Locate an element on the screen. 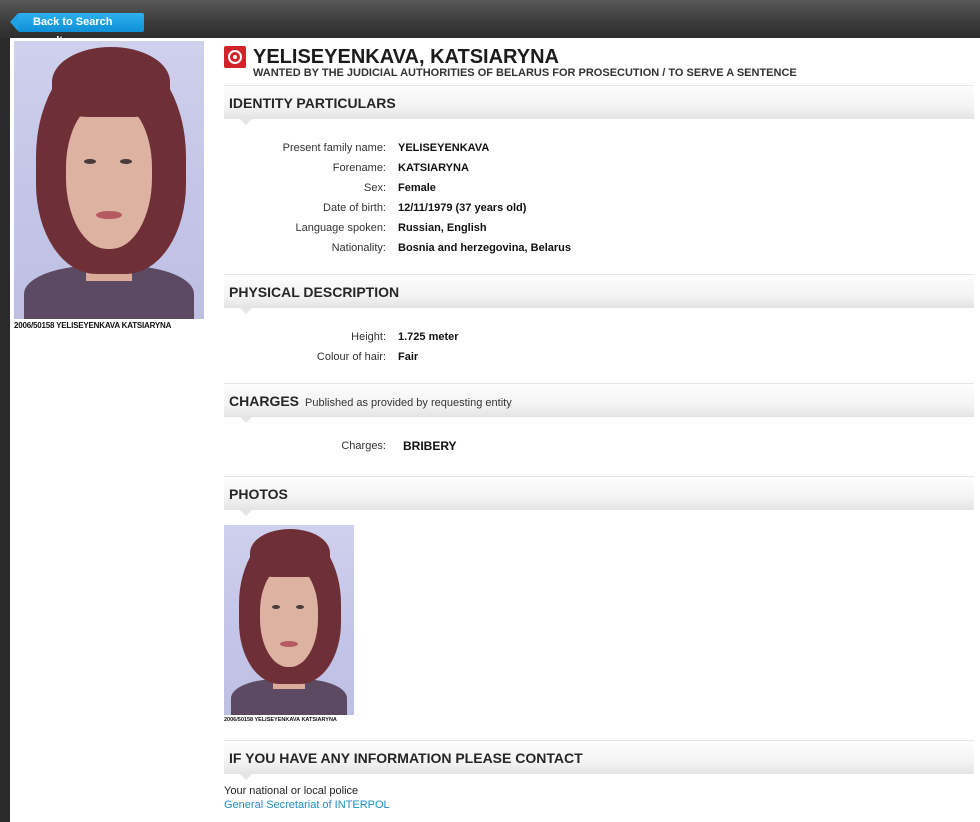 The width and height of the screenshot is (980, 822). back-to-search-button: Back to Search result is located at coordinates (77, 30).